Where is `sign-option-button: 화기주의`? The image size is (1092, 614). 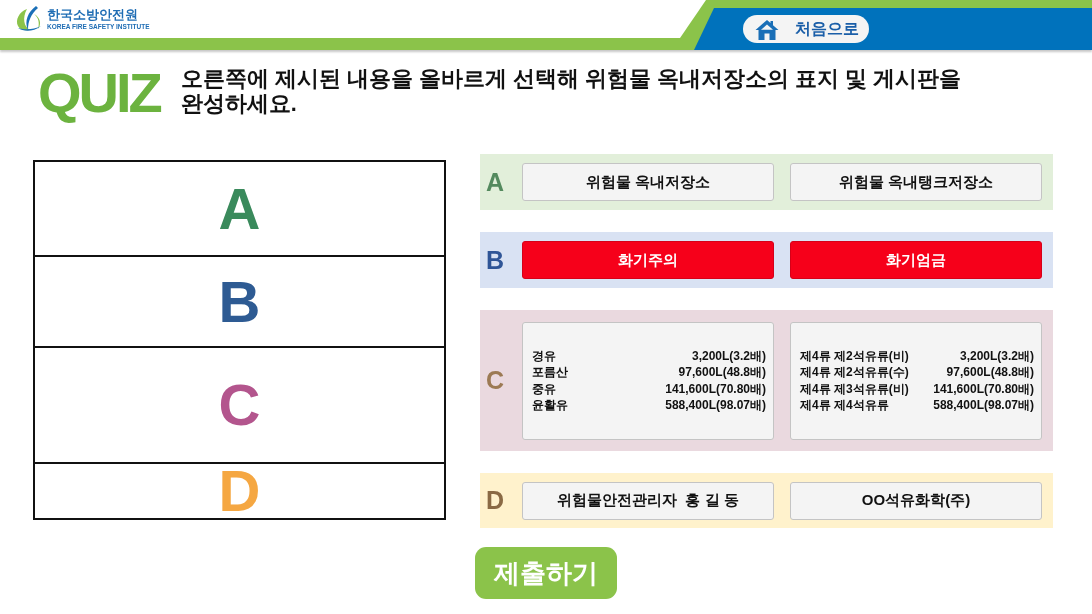 sign-option-button: 화기주의 is located at coordinates (648, 260).